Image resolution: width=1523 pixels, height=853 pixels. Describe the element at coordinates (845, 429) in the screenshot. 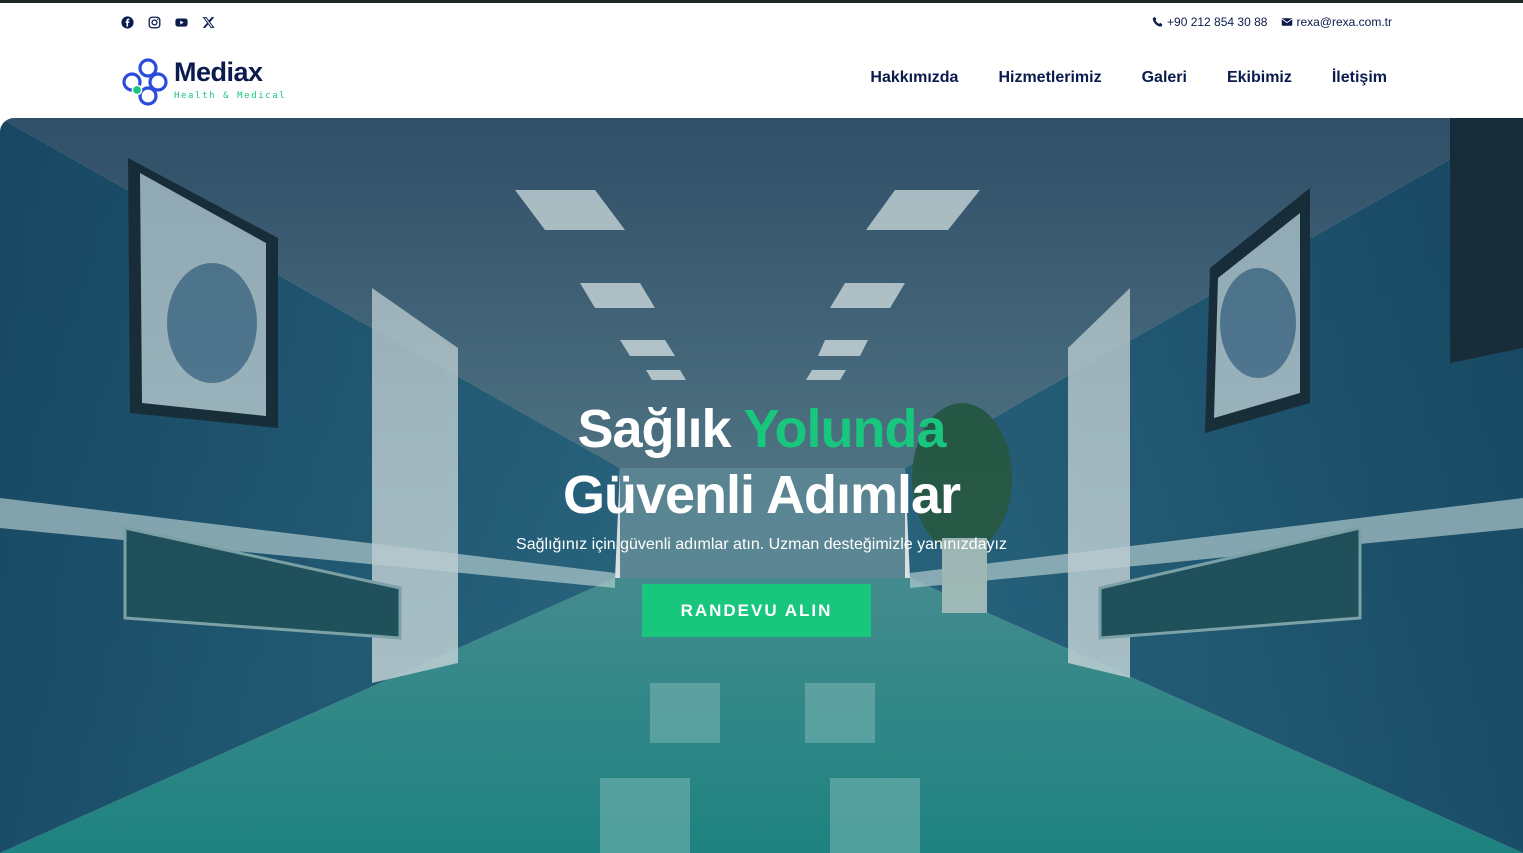

I see `hero-title-accent: Yolunda` at that location.